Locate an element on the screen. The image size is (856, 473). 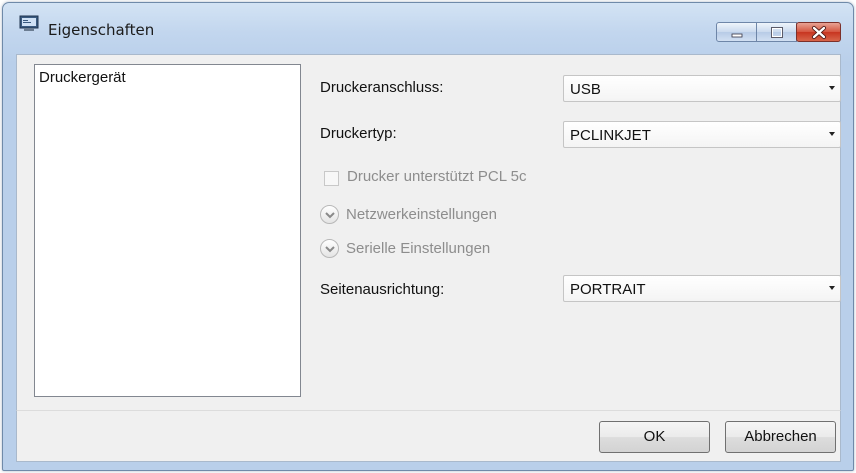
printer-type-label: Druckertyp: is located at coordinates (358, 133).